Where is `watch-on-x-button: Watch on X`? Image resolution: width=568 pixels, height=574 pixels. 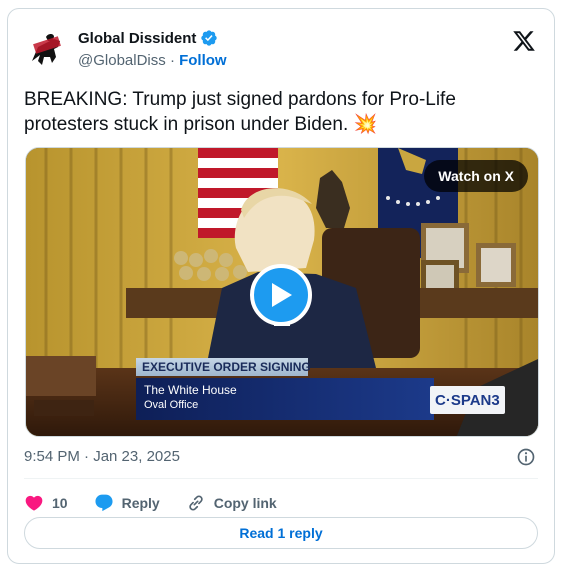
watch-on-x-button: Watch on X is located at coordinates (476, 176).